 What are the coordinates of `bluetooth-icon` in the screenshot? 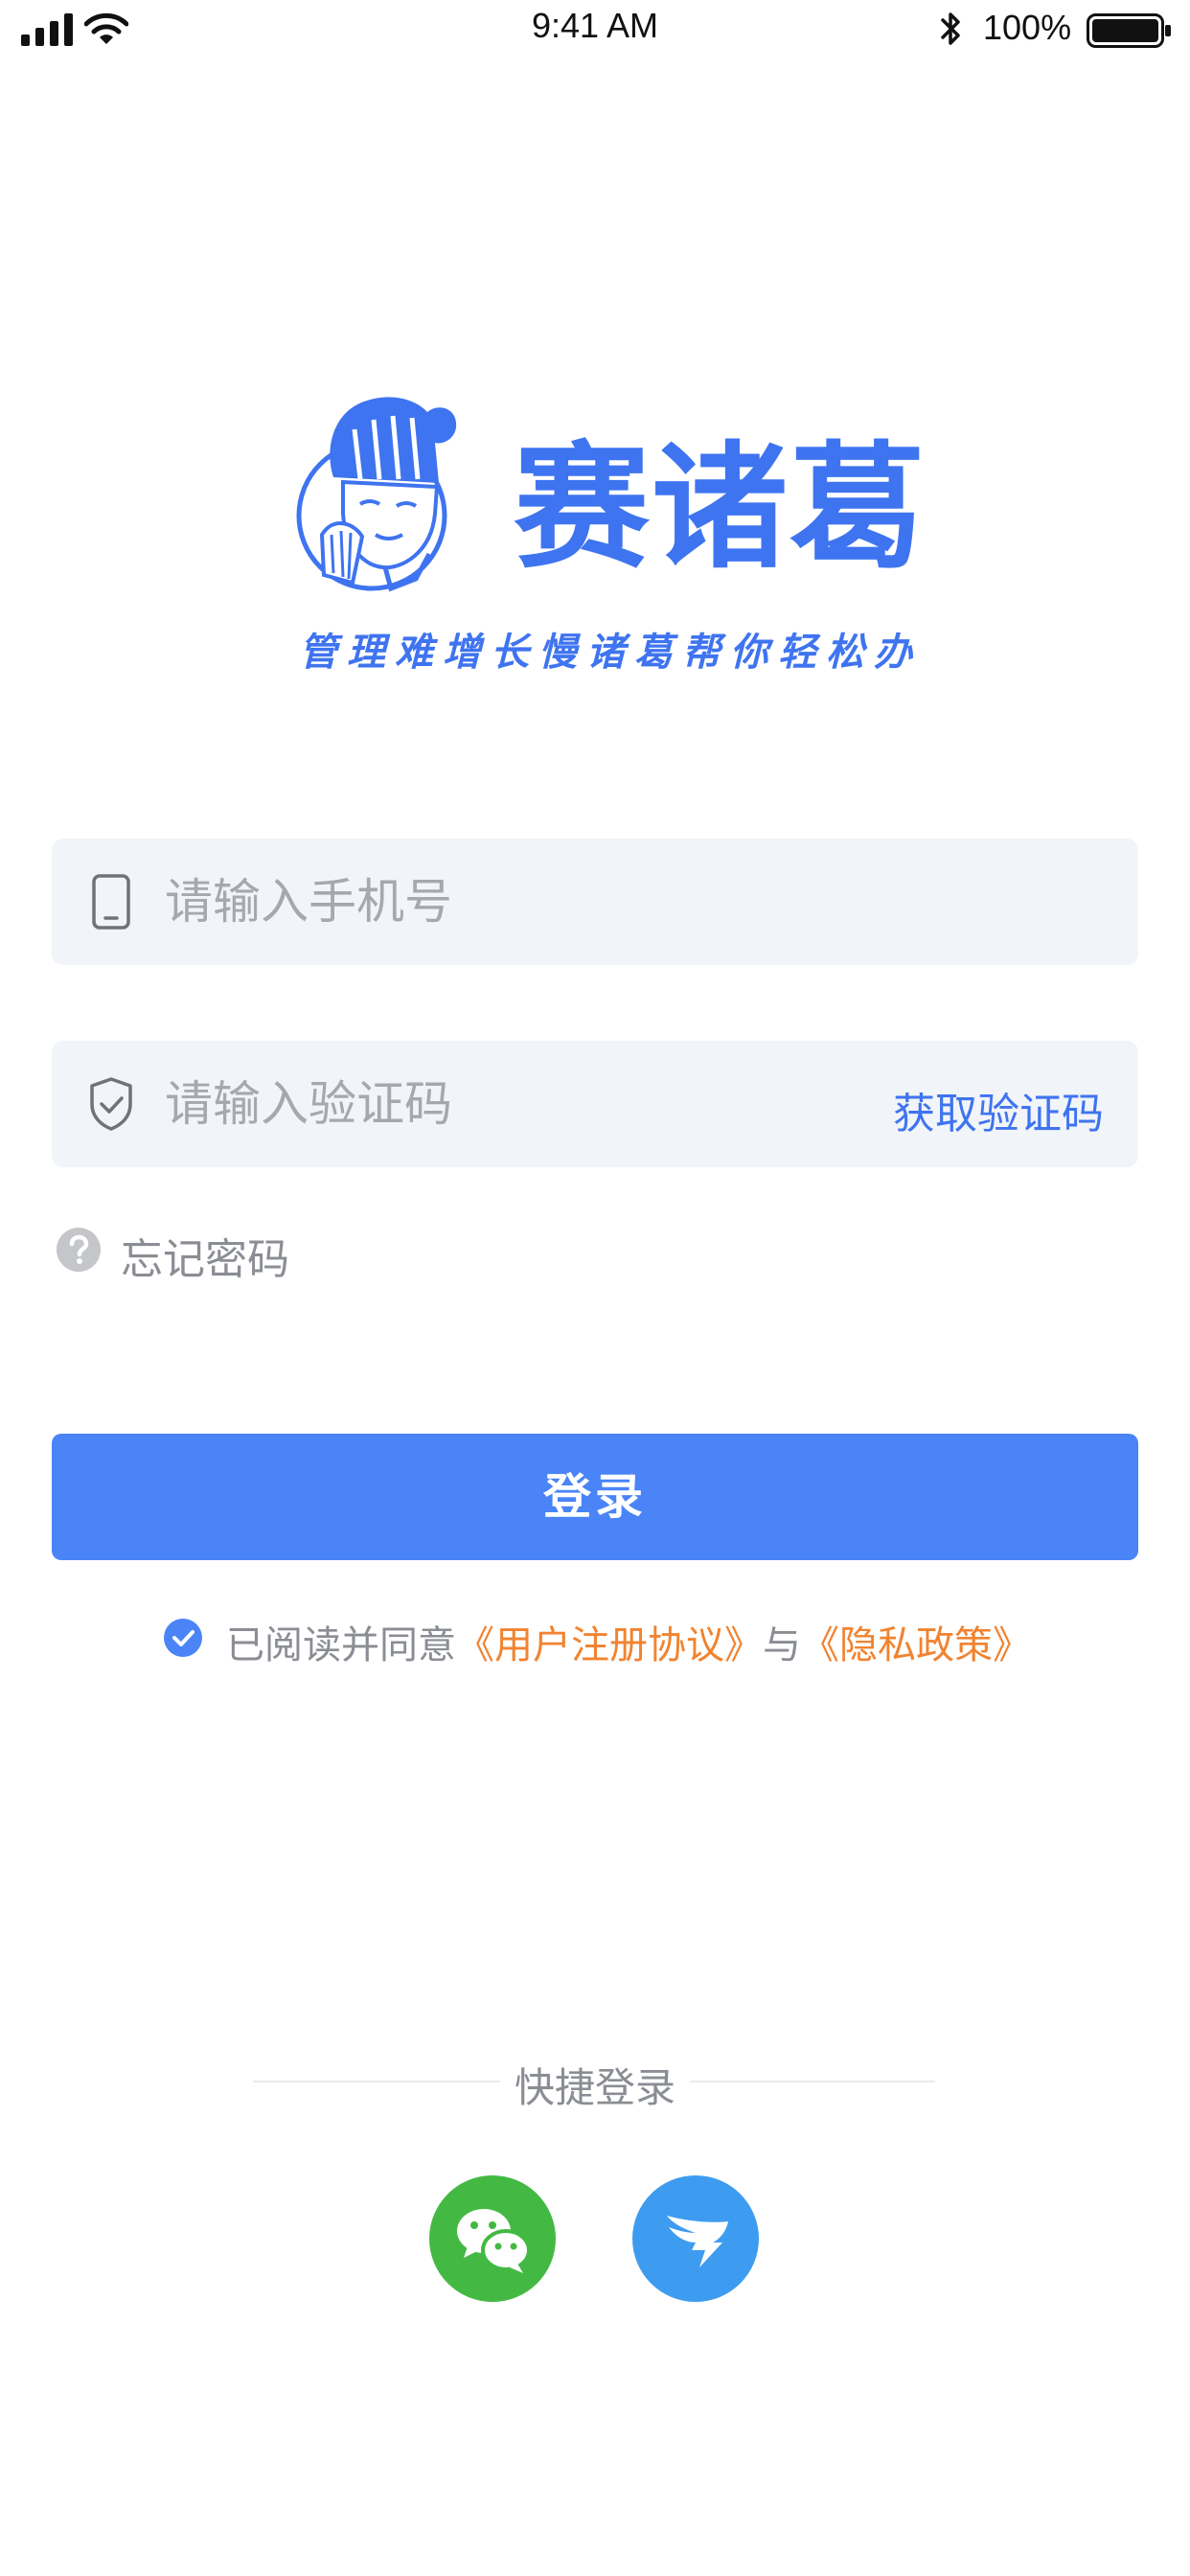 It's located at (951, 28).